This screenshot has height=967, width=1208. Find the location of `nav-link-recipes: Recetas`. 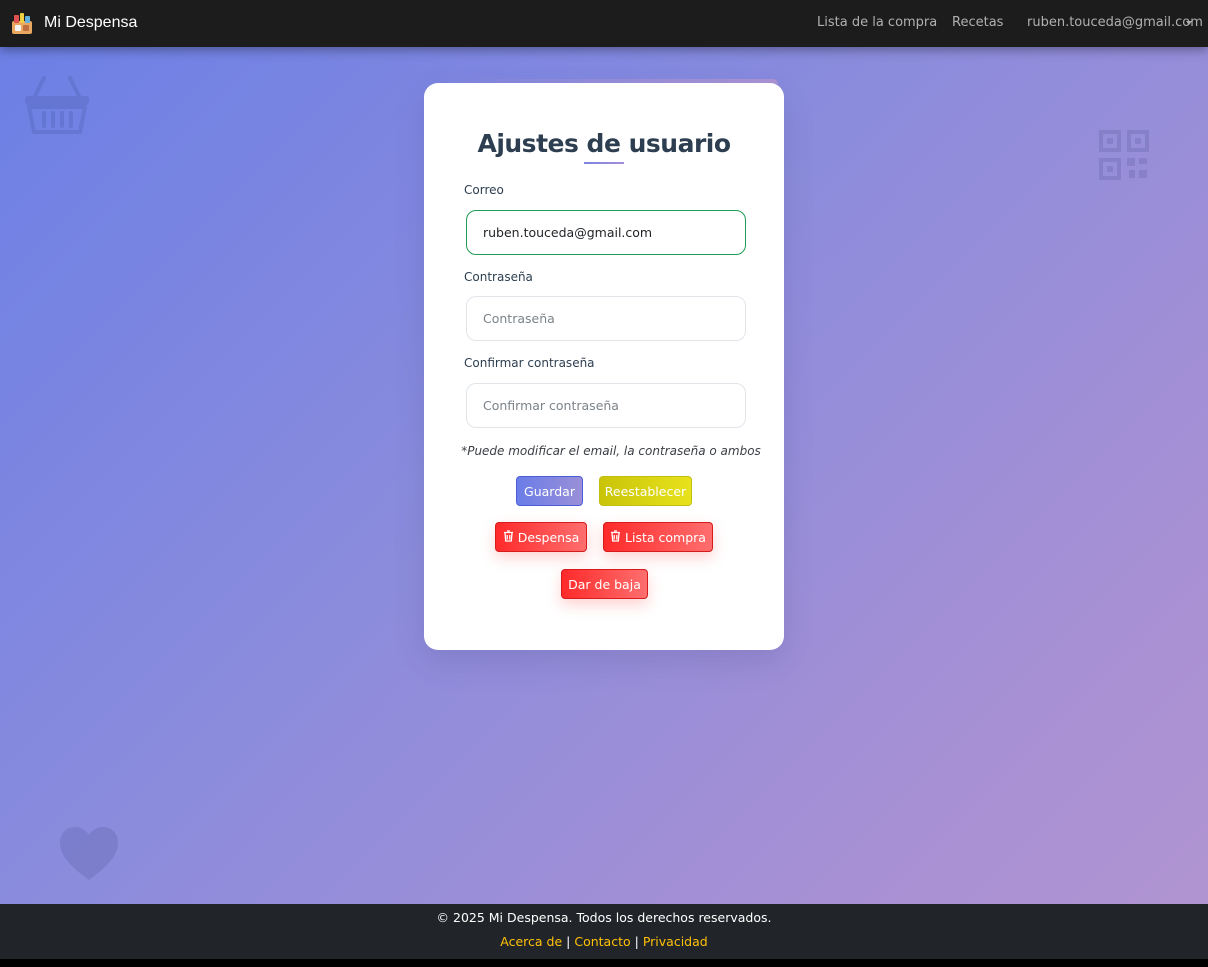

nav-link-recipes: Recetas is located at coordinates (977, 22).